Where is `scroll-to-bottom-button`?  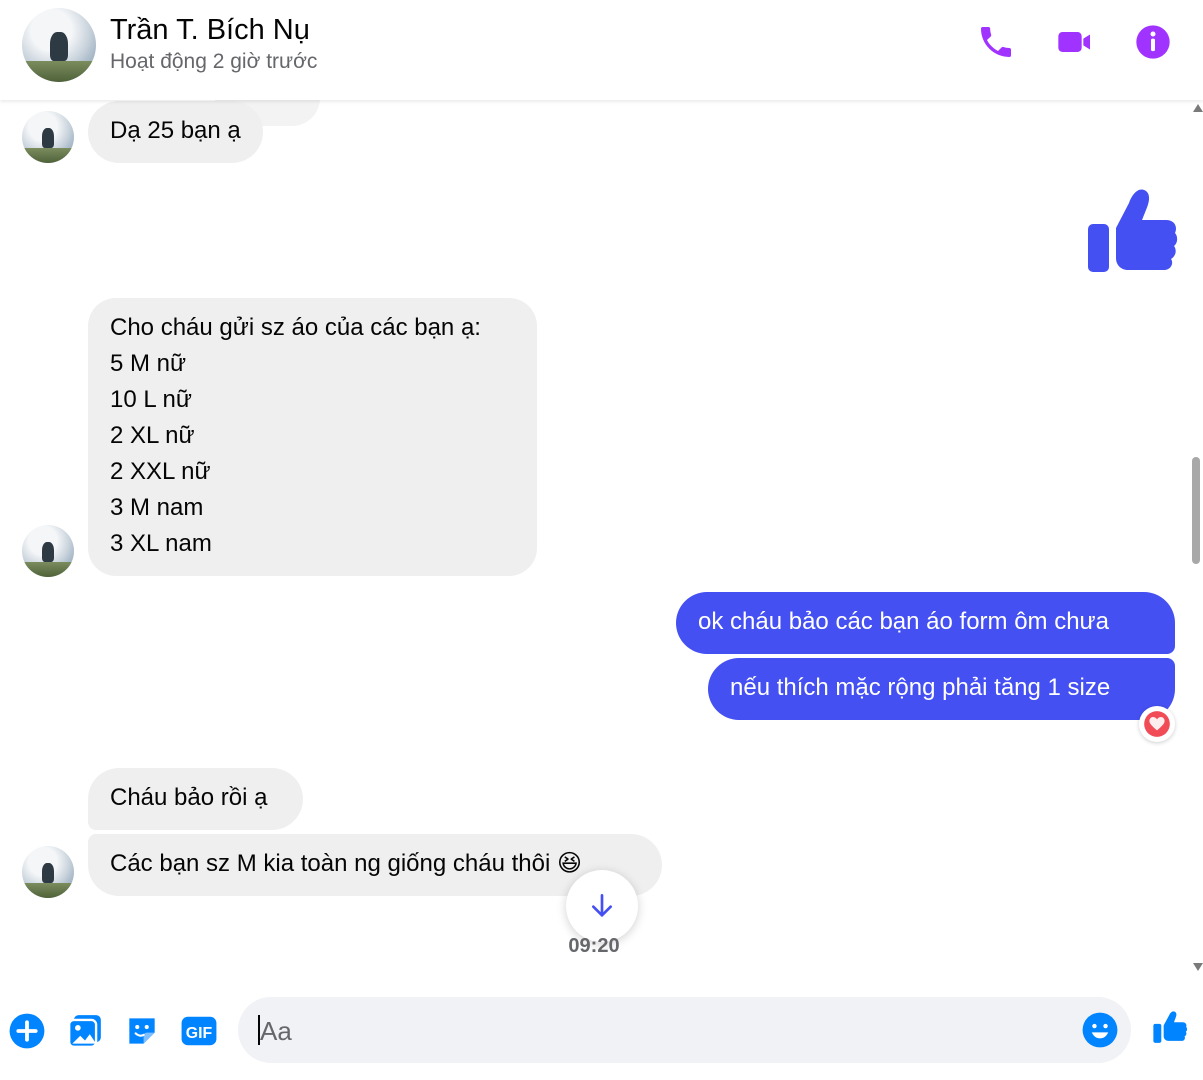
scroll-to-bottom-button is located at coordinates (602, 906).